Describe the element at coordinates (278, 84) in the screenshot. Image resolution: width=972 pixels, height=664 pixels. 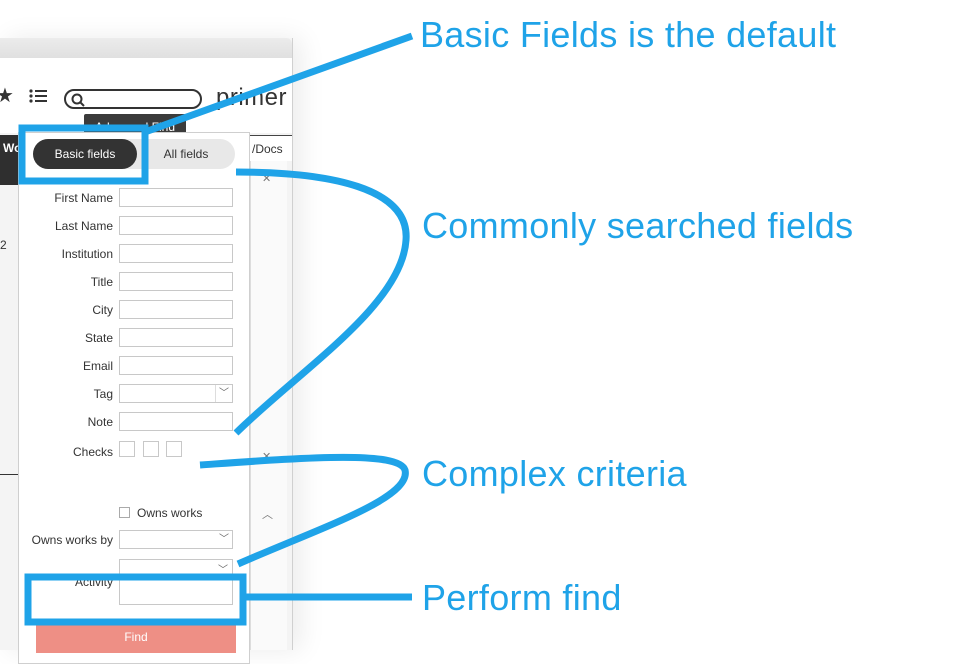
I see `pointer-line-basic-fields` at that location.